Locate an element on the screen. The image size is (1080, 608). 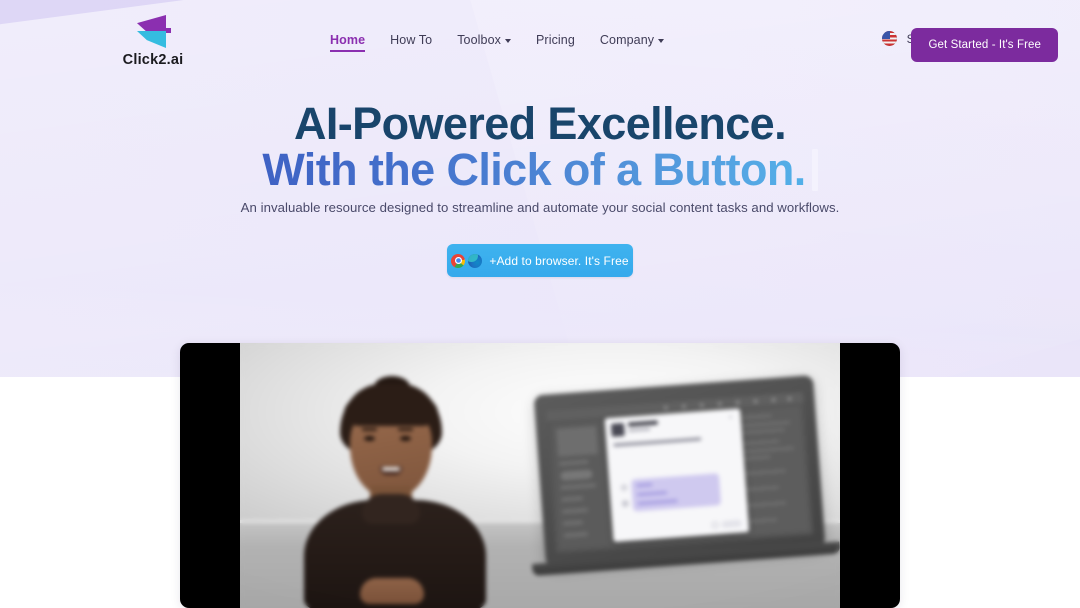
nav-item-pricing: Pricing is located at coordinates (555, 42).